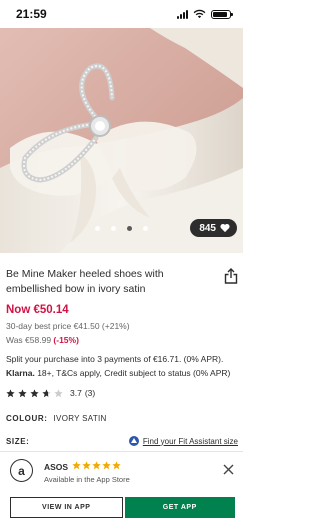 This screenshot has height=525, width=320. What do you see at coordinates (20, 373) in the screenshot?
I see `klarna-brand: Klarna.` at bounding box center [20, 373].